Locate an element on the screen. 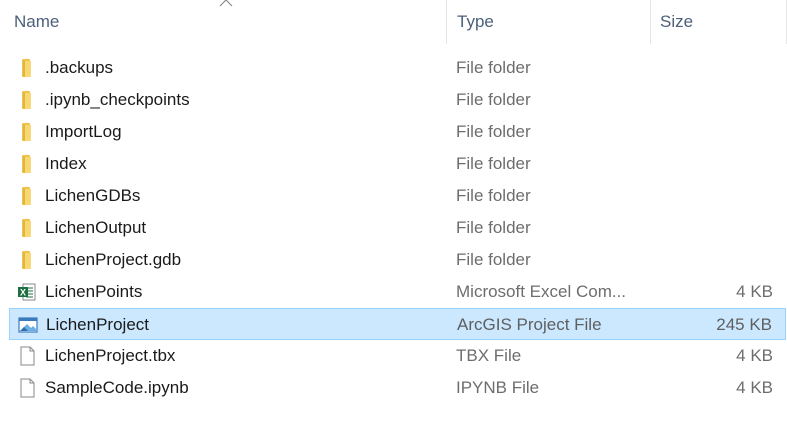 Image resolution: width=787 pixels, height=442 pixels. file-row: LichenProject ArcGIS Project File 245 KB is located at coordinates (397, 324).